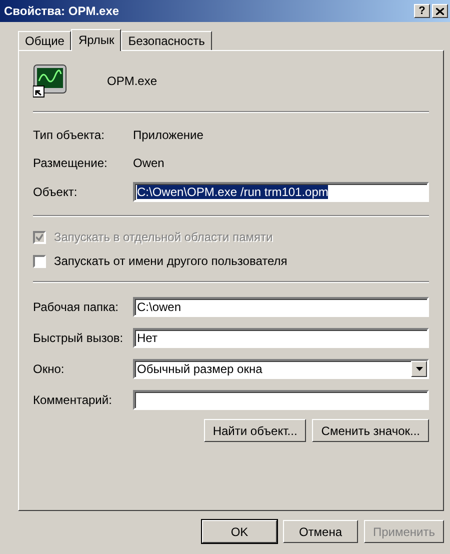 The width and height of the screenshot is (450, 554). I want to click on monitor-shortcut-icon, so click(50, 81).